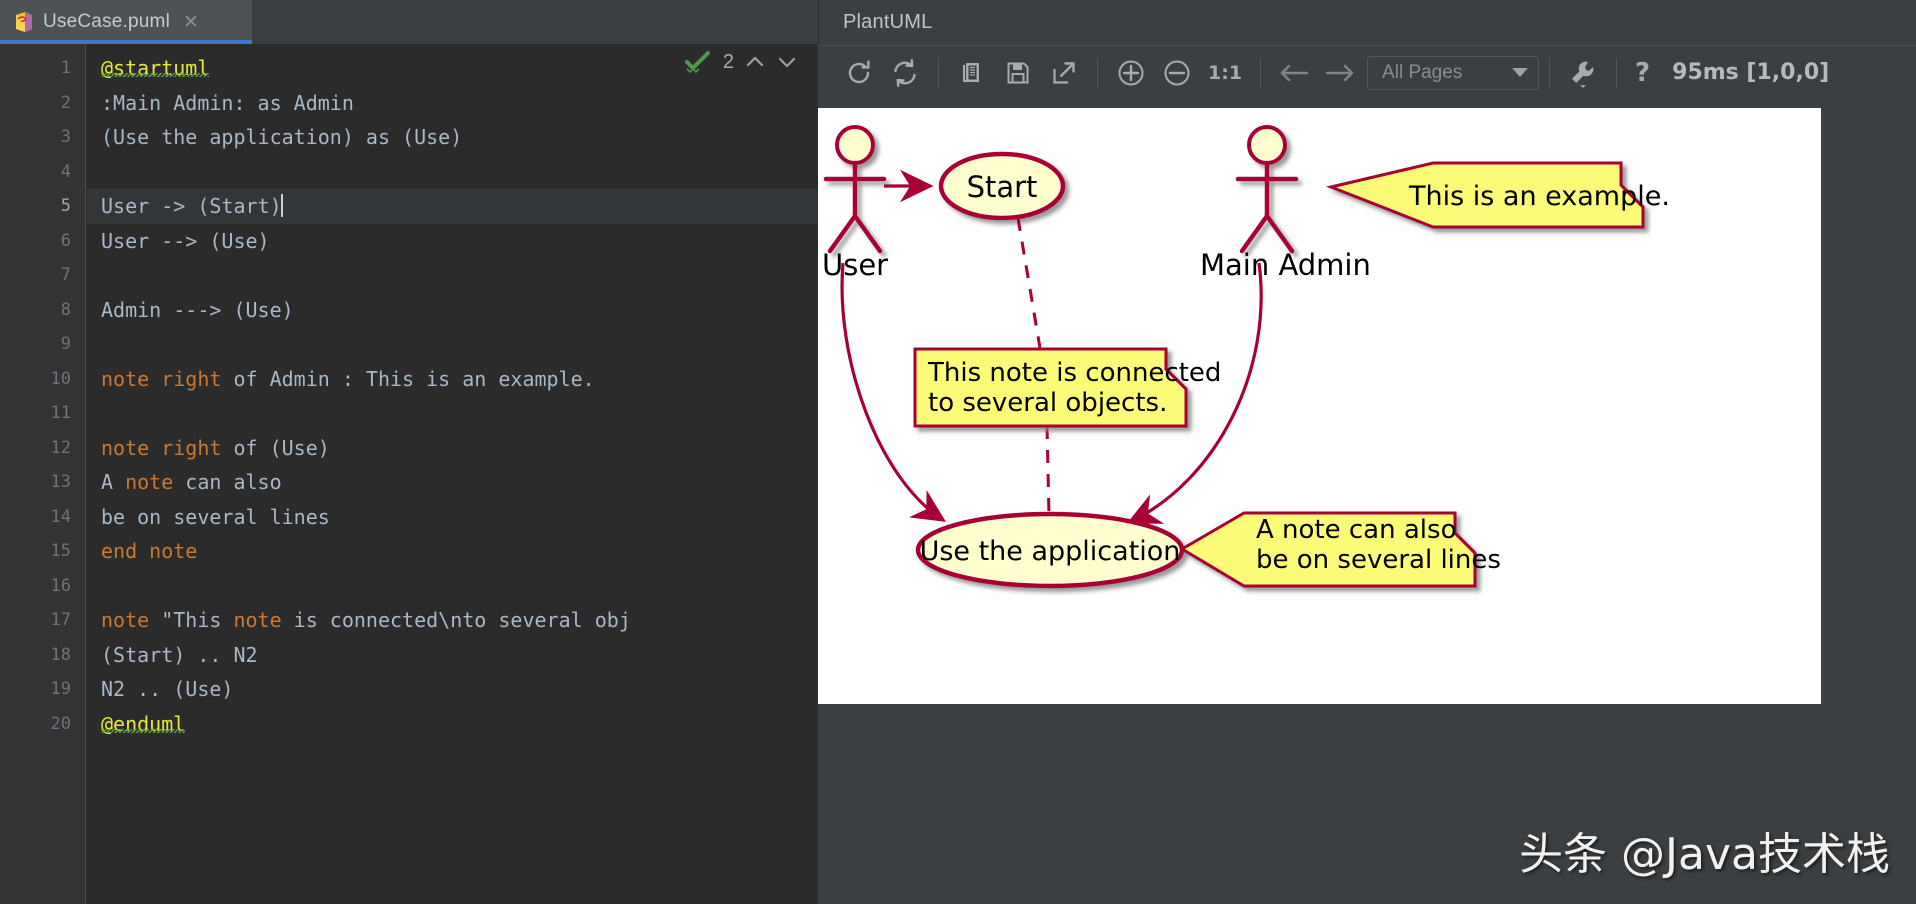  I want to click on line-number: 4, so click(65, 171).